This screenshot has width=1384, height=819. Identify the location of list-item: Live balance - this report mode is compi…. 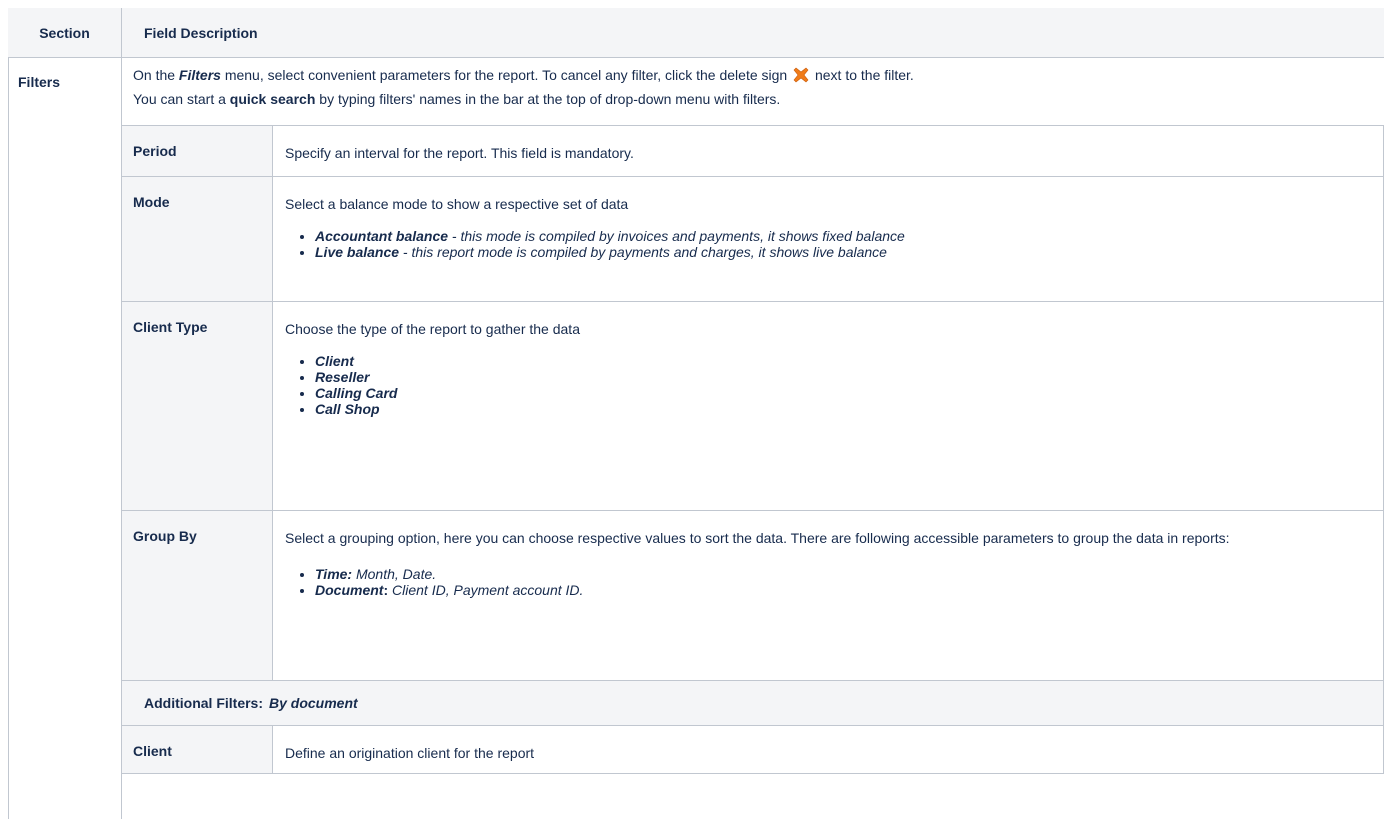
(849, 252).